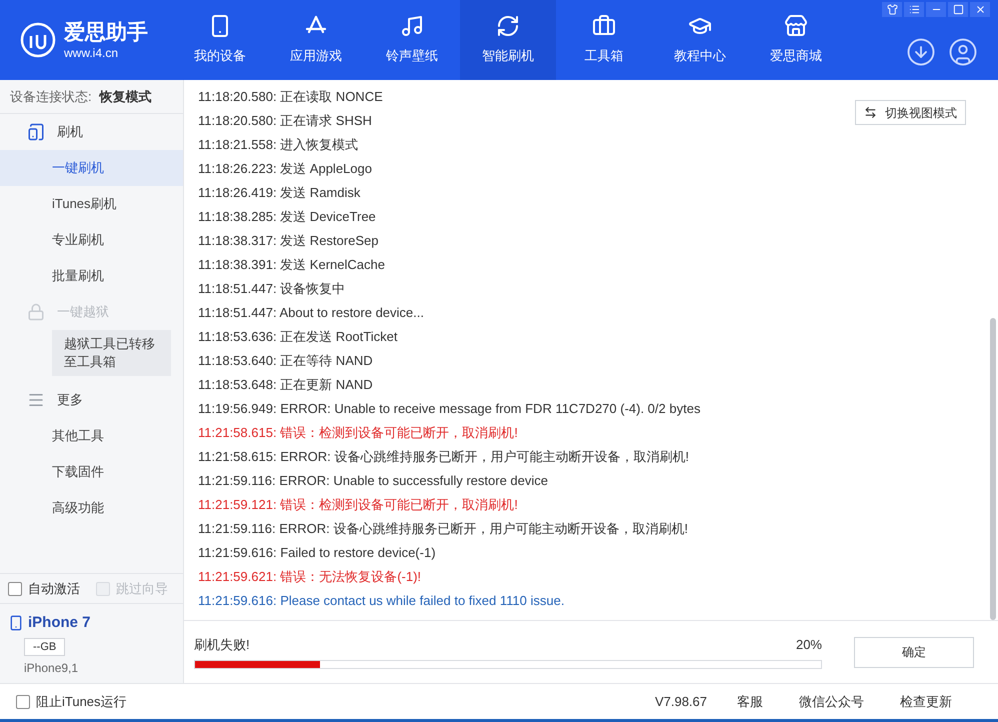 The width and height of the screenshot is (998, 722). What do you see at coordinates (750, 702) in the screenshot?
I see `footer-link: 客服` at bounding box center [750, 702].